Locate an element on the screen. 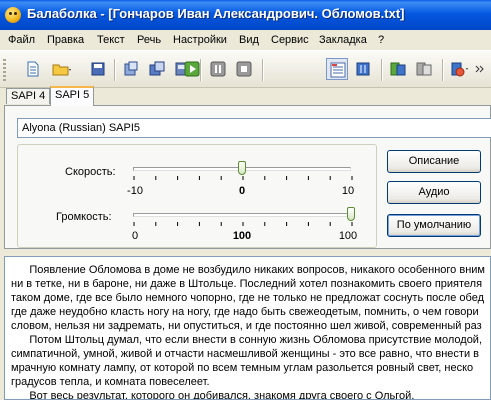  audio-button: Аудио is located at coordinates (434, 192).